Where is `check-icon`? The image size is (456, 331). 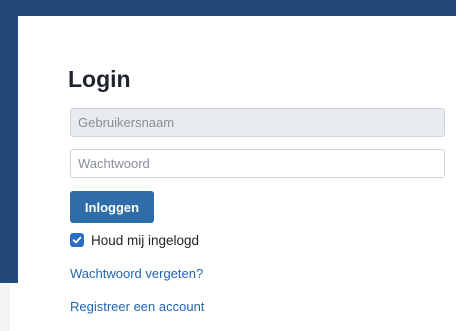
check-icon is located at coordinates (77, 240).